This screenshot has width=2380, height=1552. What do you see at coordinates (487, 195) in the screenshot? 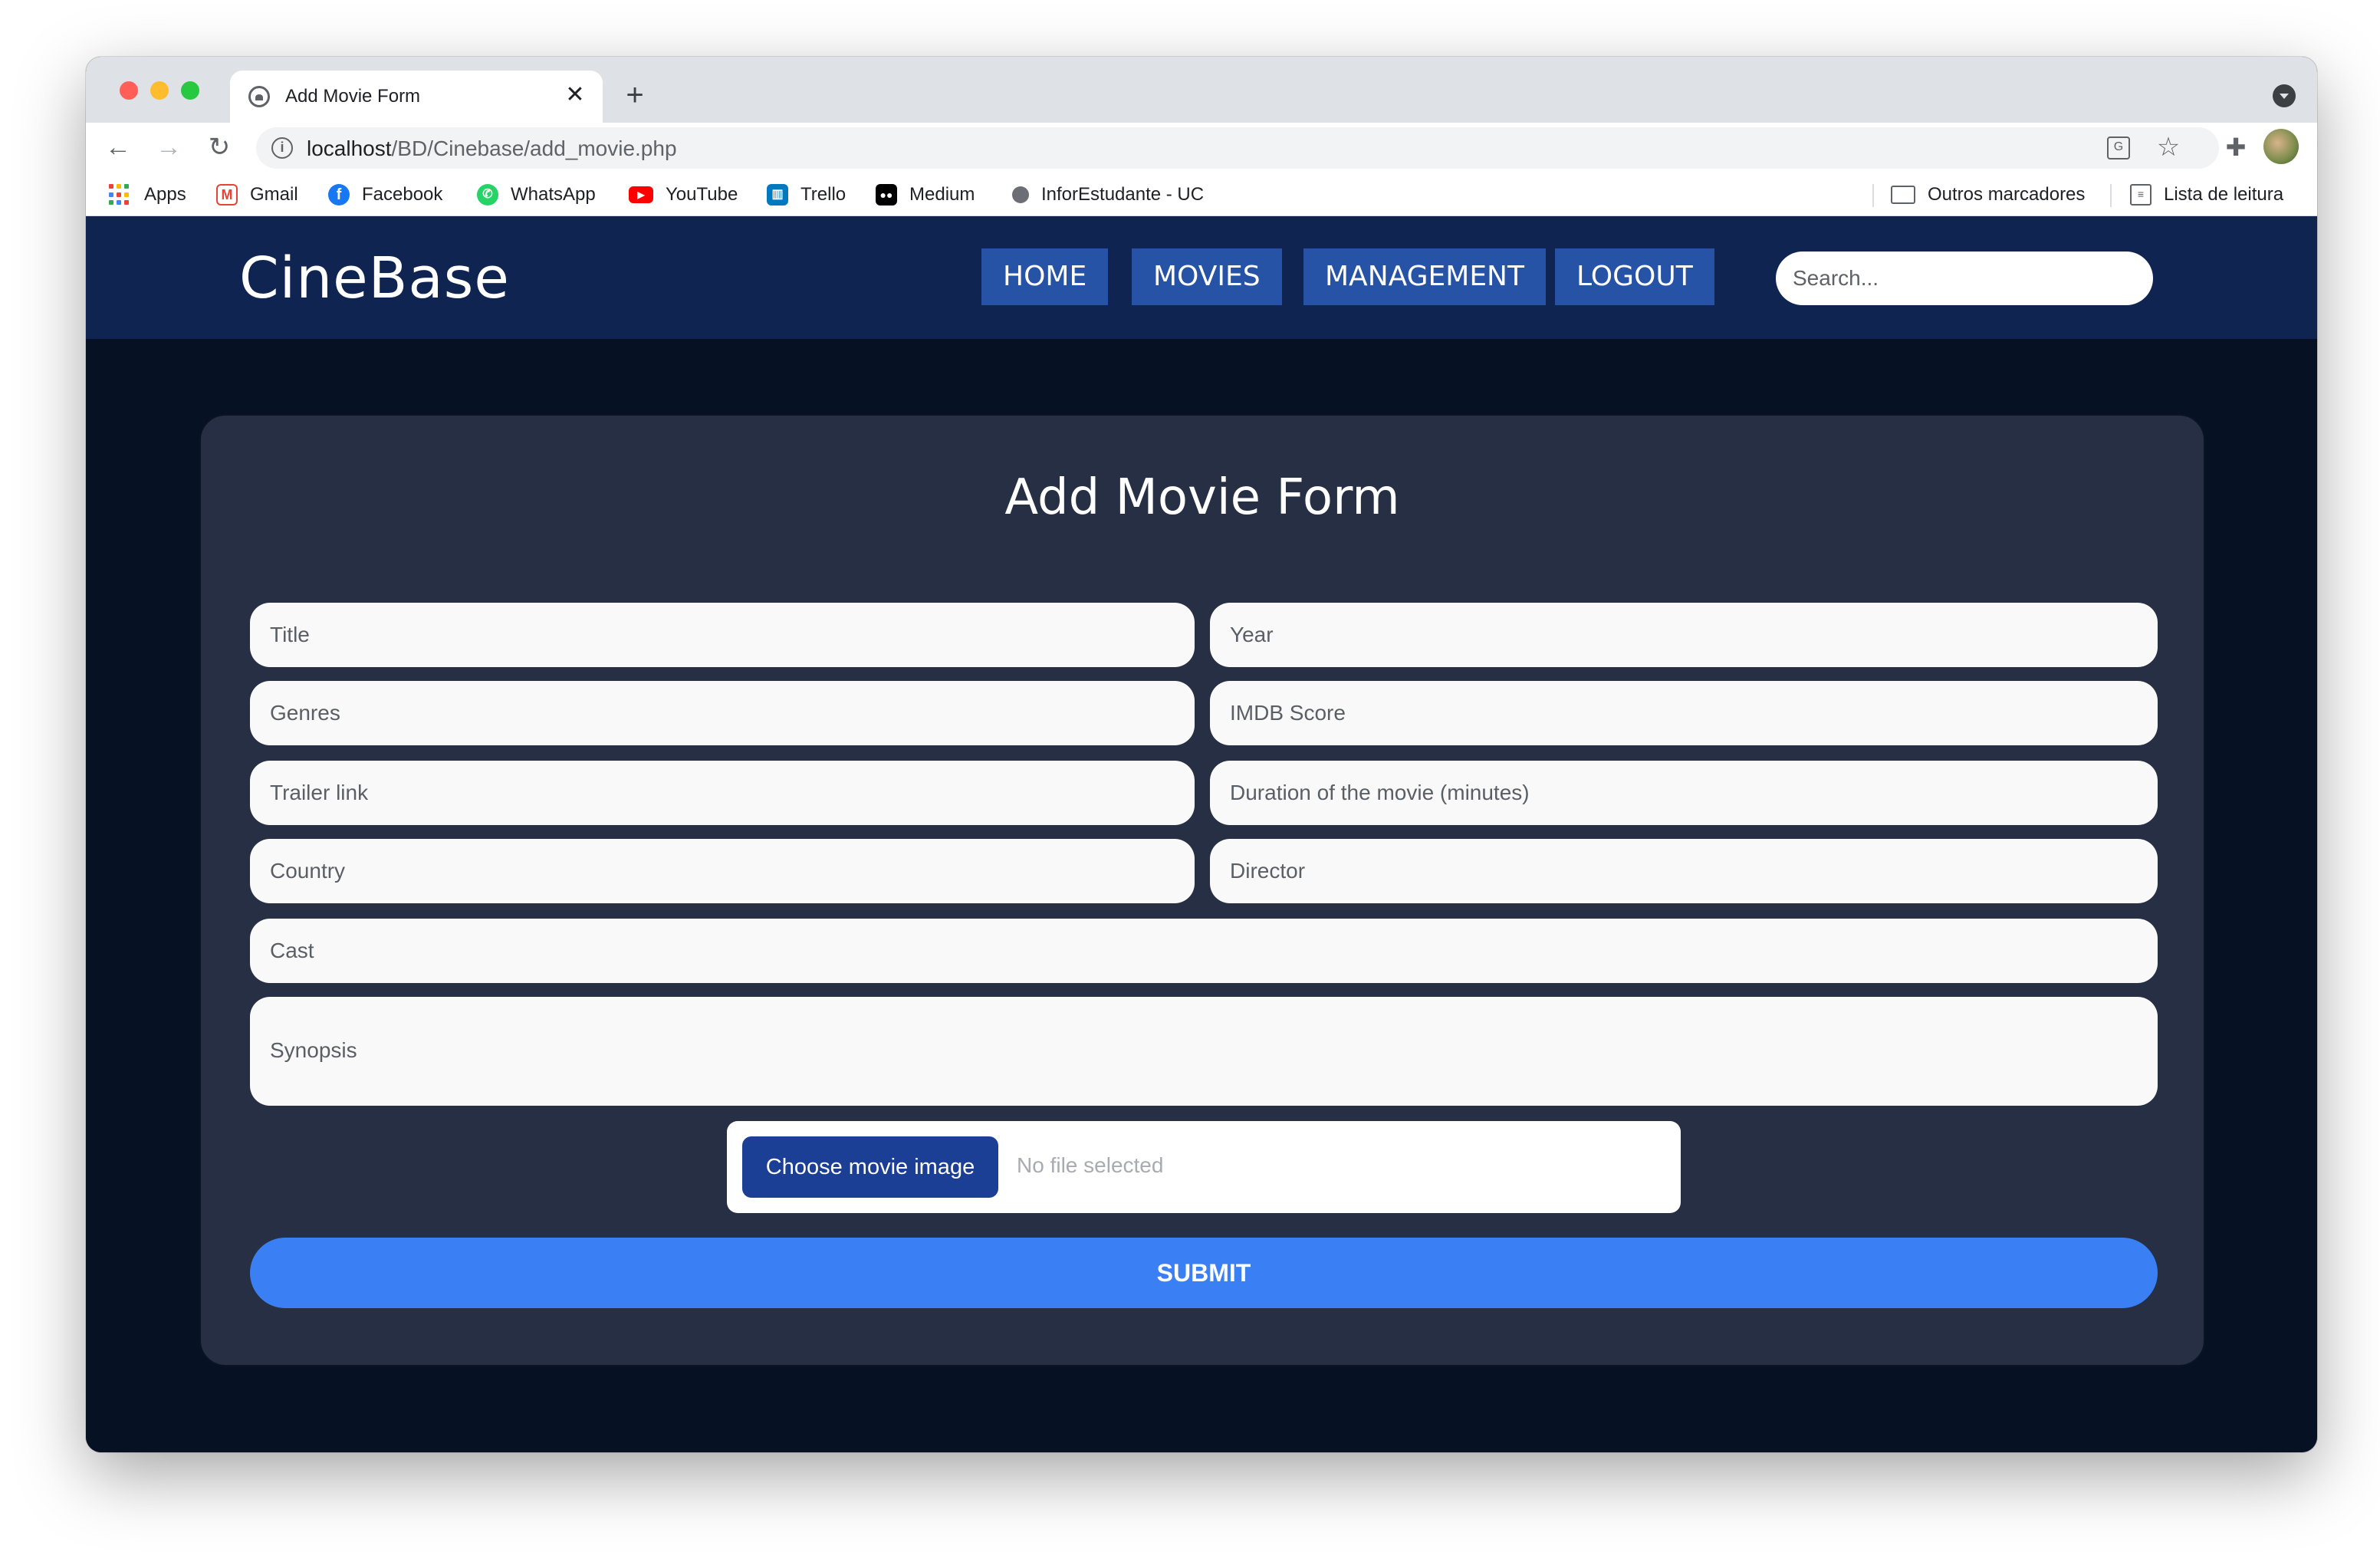
I see `whatsapp-icon: ✆` at bounding box center [487, 195].